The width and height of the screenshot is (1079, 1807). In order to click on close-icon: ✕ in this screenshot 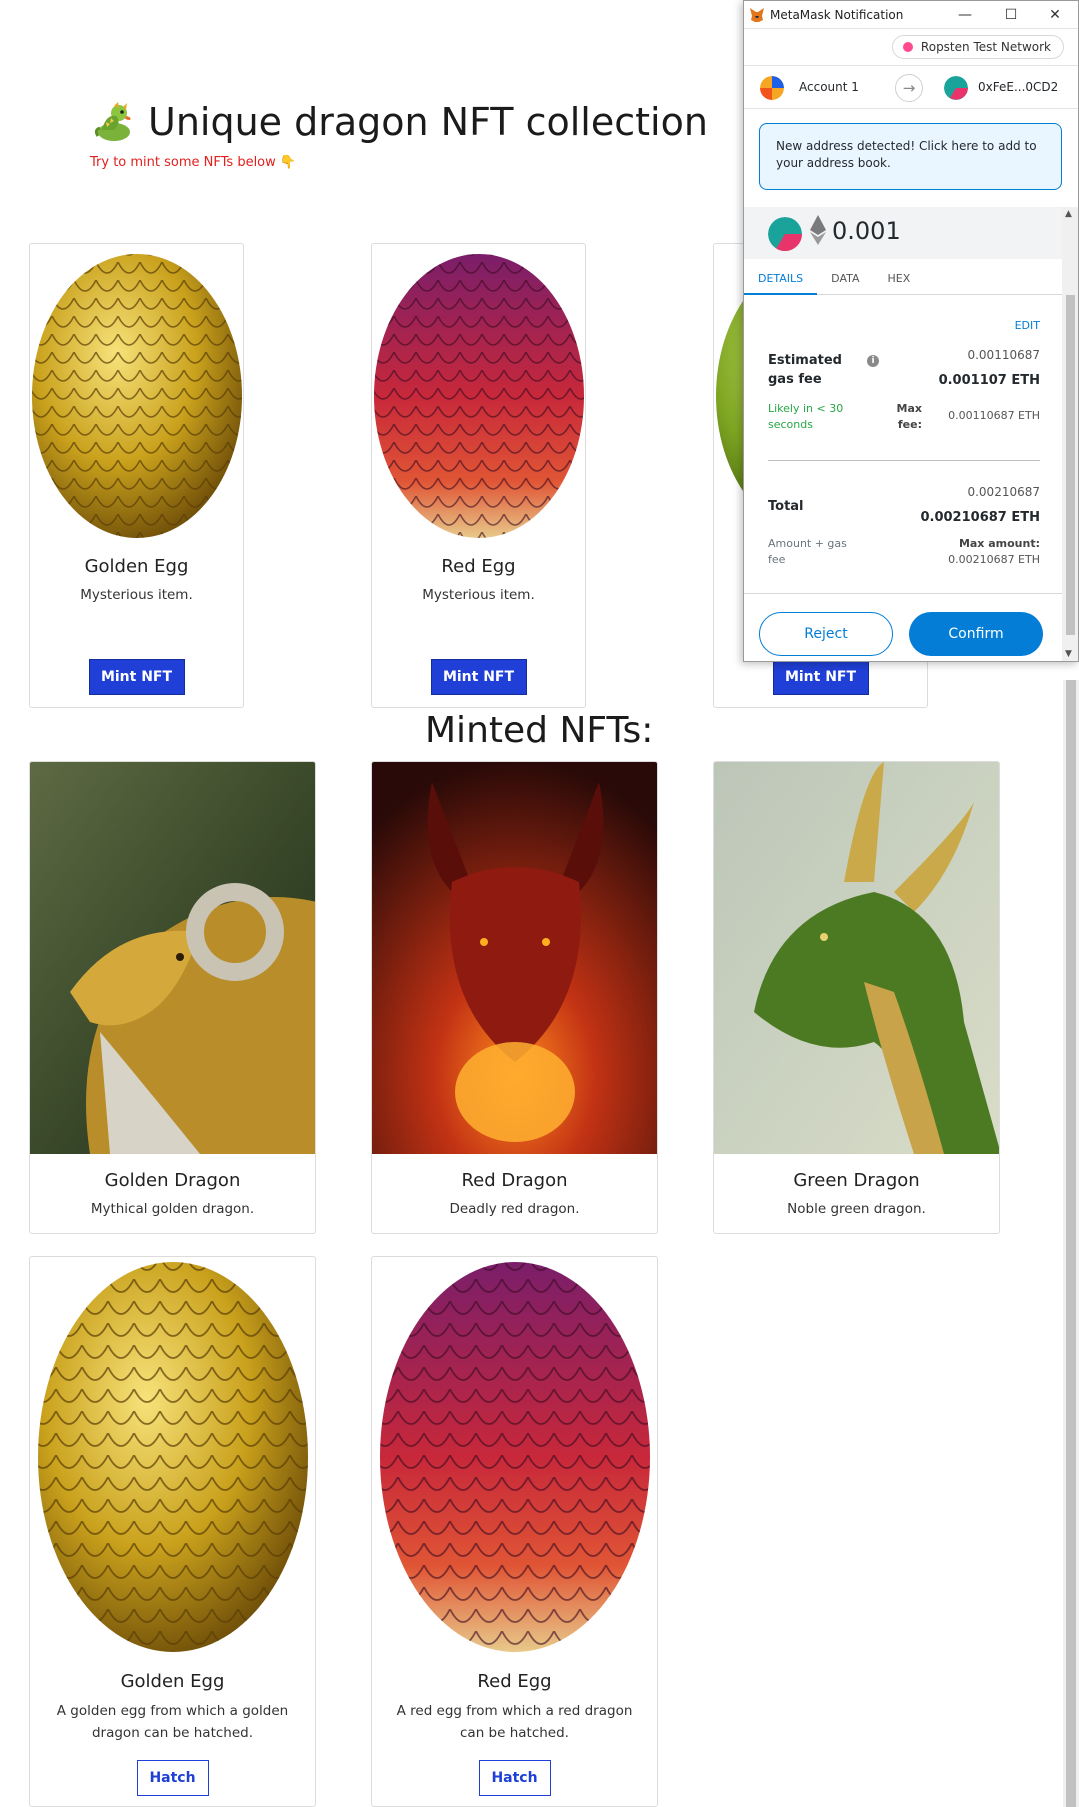, I will do `click(1055, 15)`.